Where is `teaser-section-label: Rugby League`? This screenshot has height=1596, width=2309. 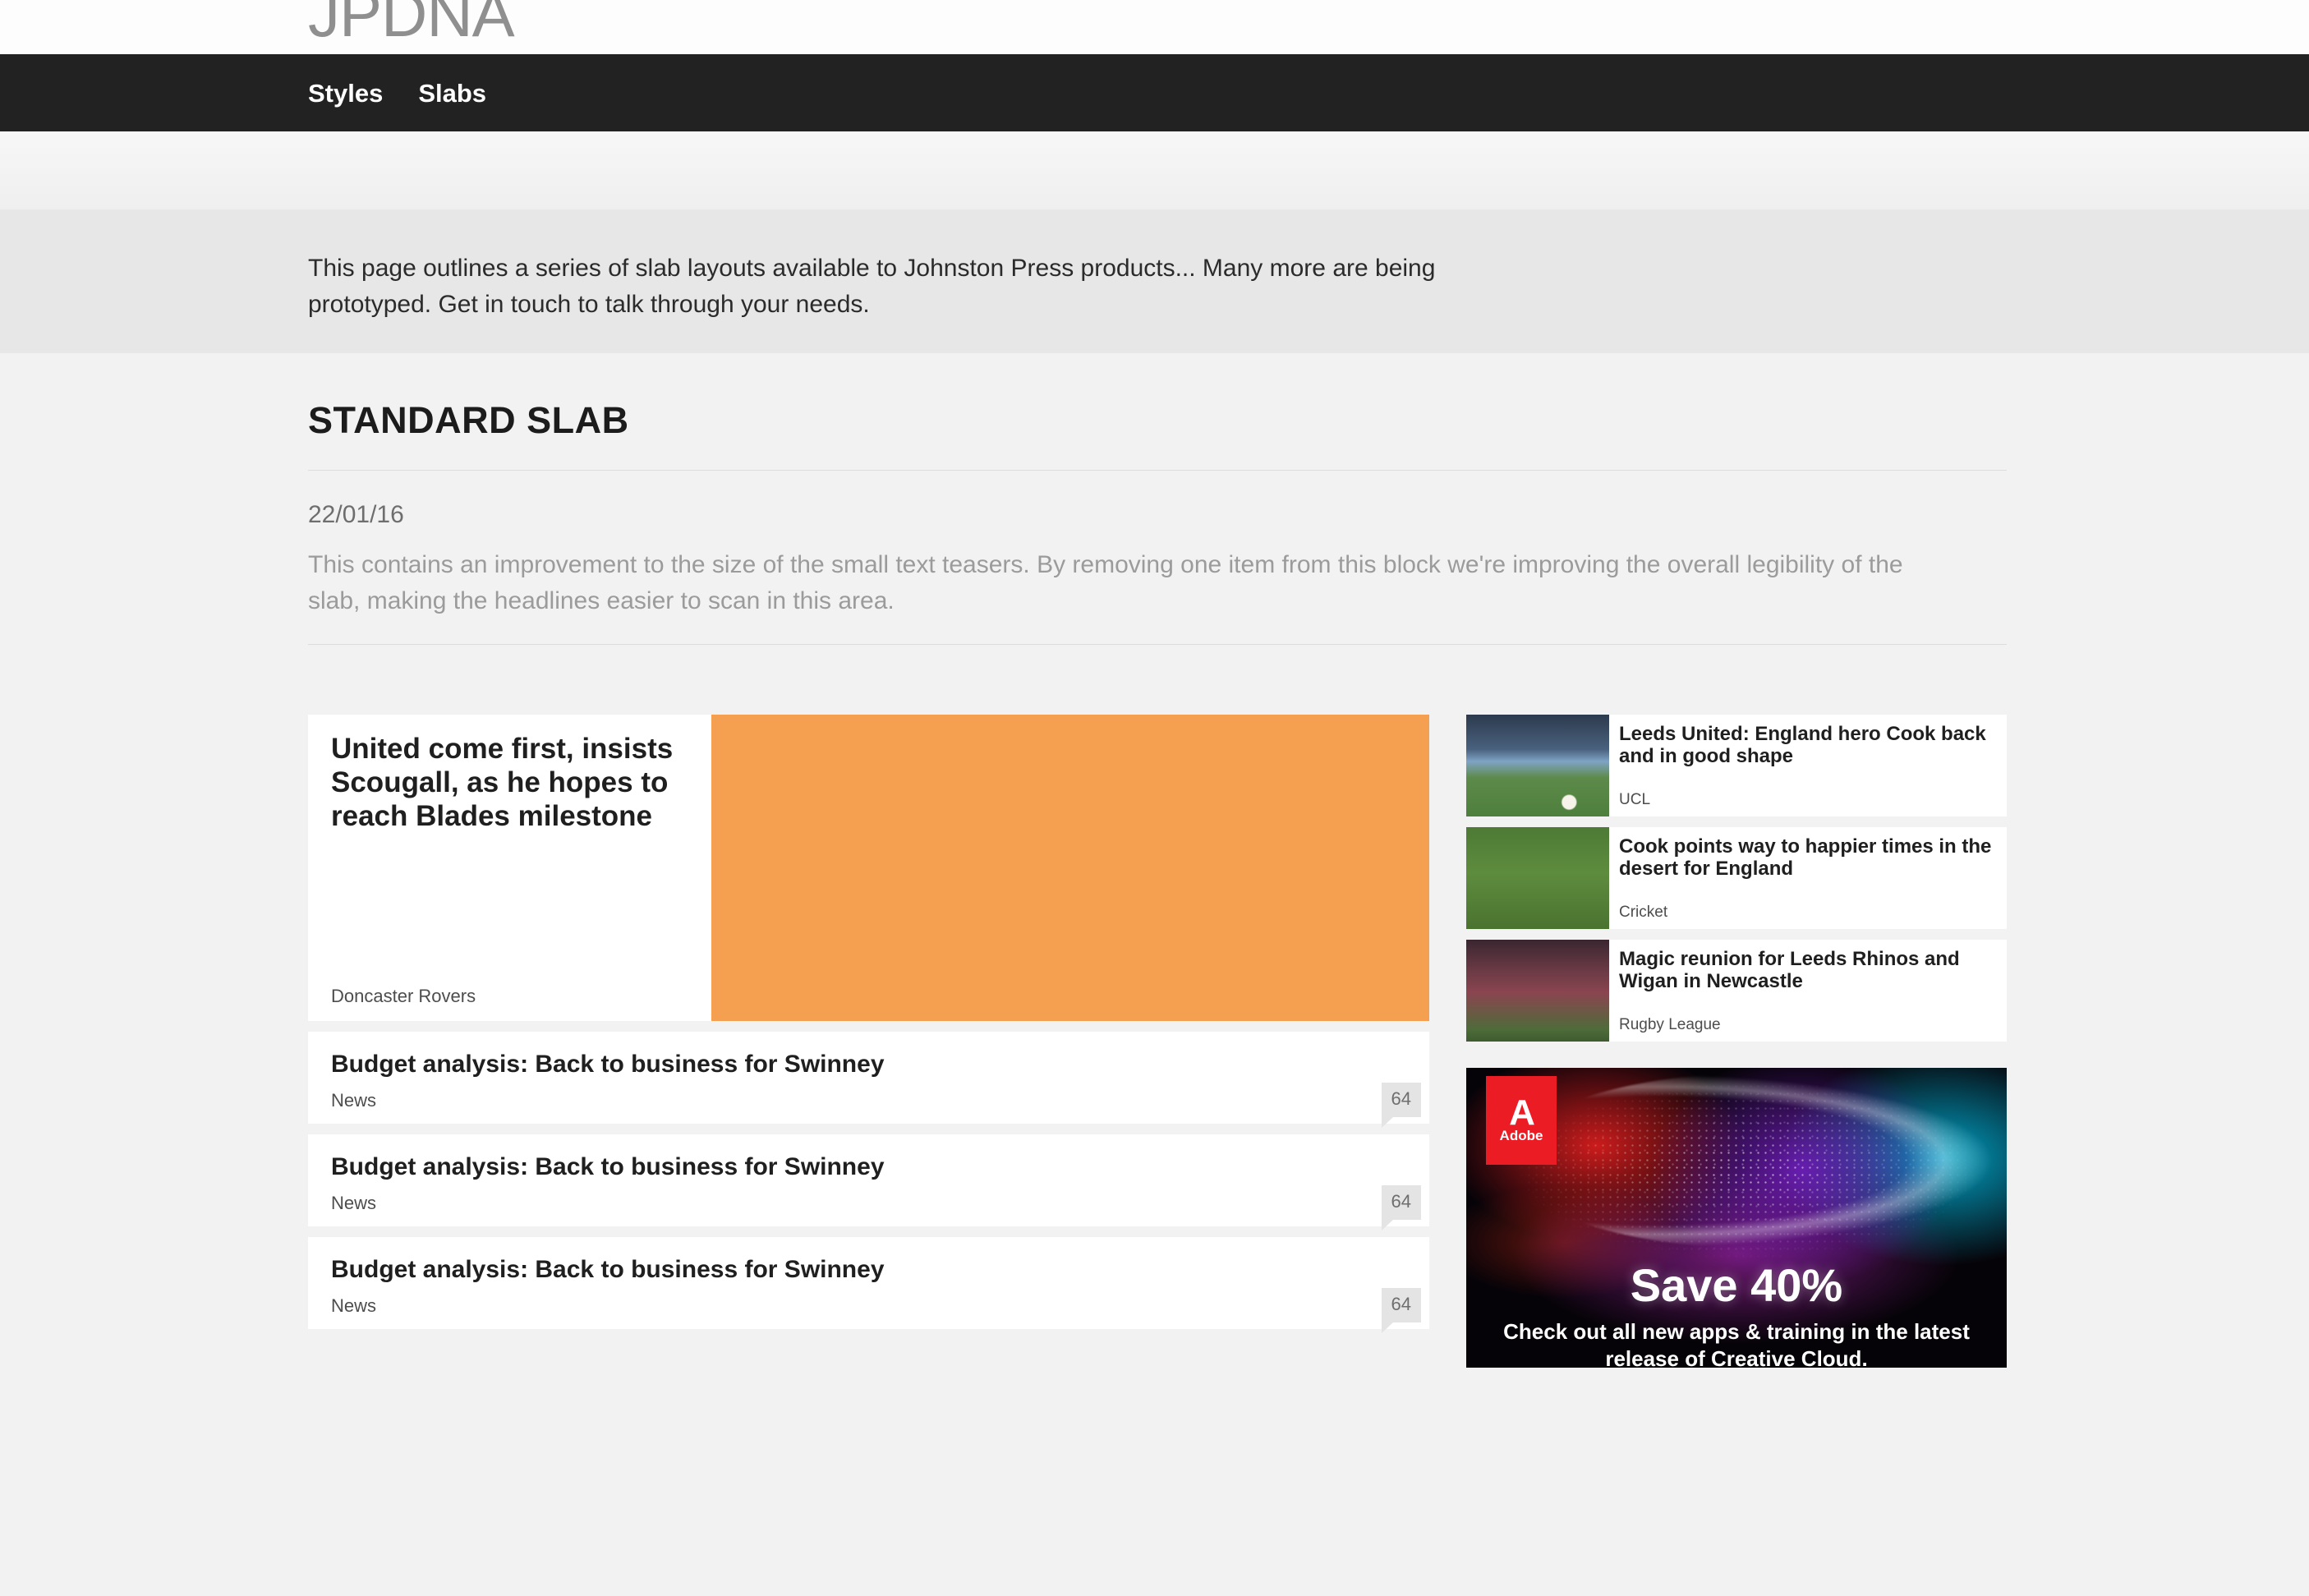
teaser-section-label: Rugby League is located at coordinates (1670, 1024).